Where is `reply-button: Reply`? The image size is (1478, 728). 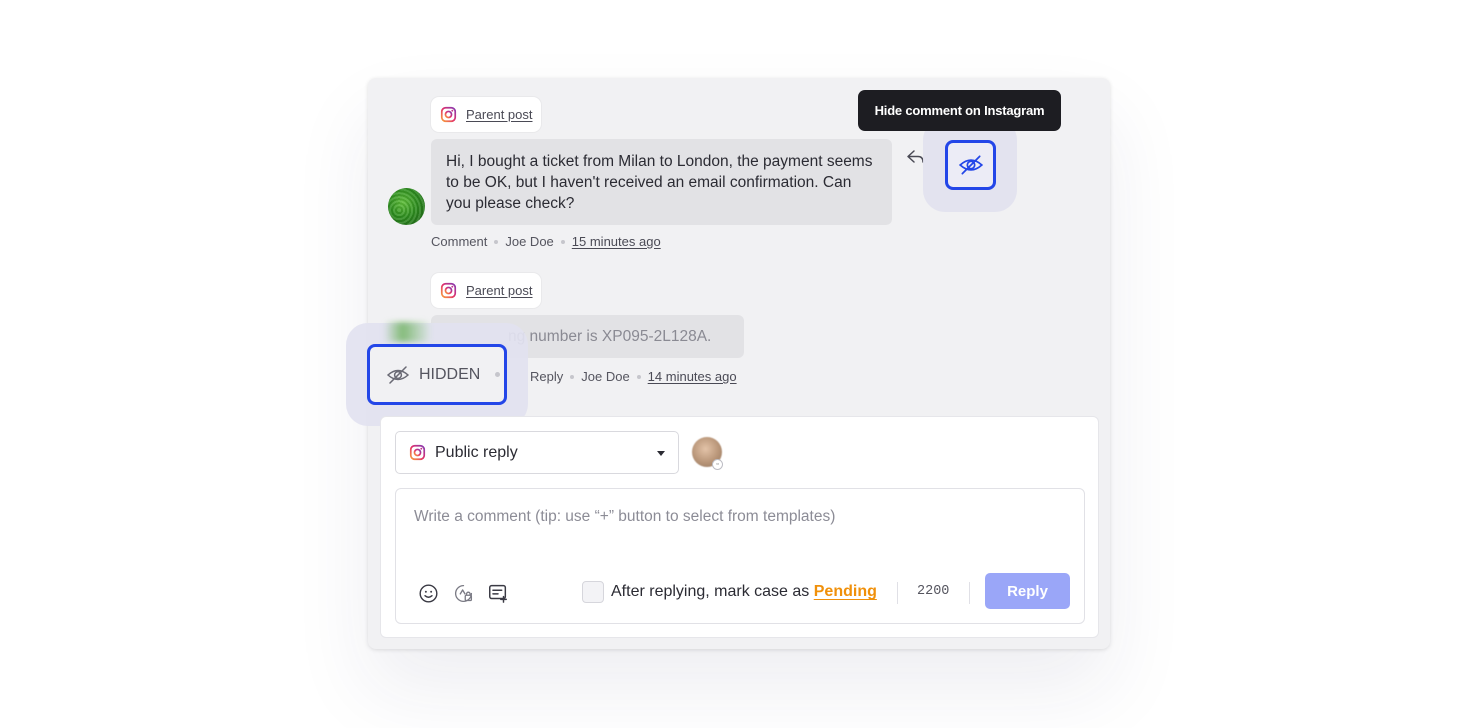 reply-button: Reply is located at coordinates (1027, 591).